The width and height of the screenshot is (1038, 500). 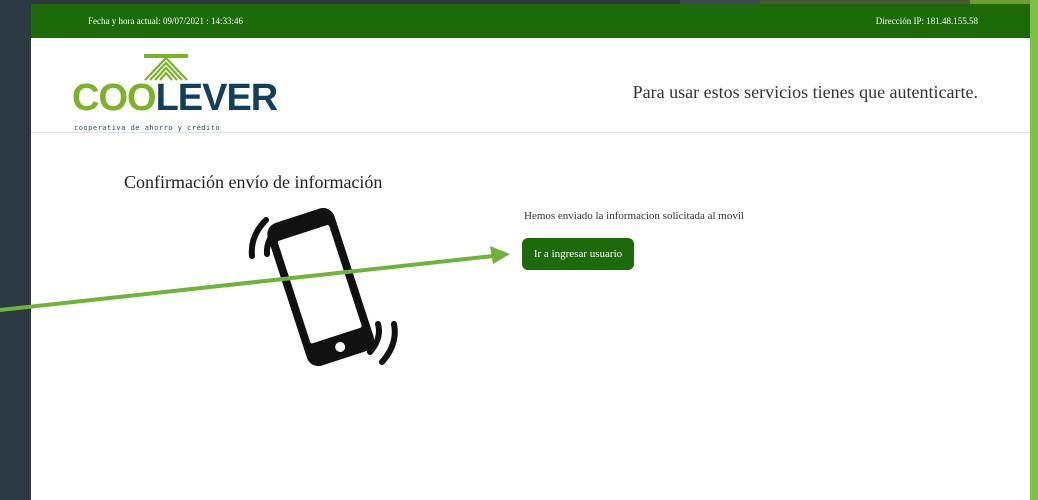 What do you see at coordinates (255, 279) in the screenshot?
I see `pointer-arrow-annotation` at bounding box center [255, 279].